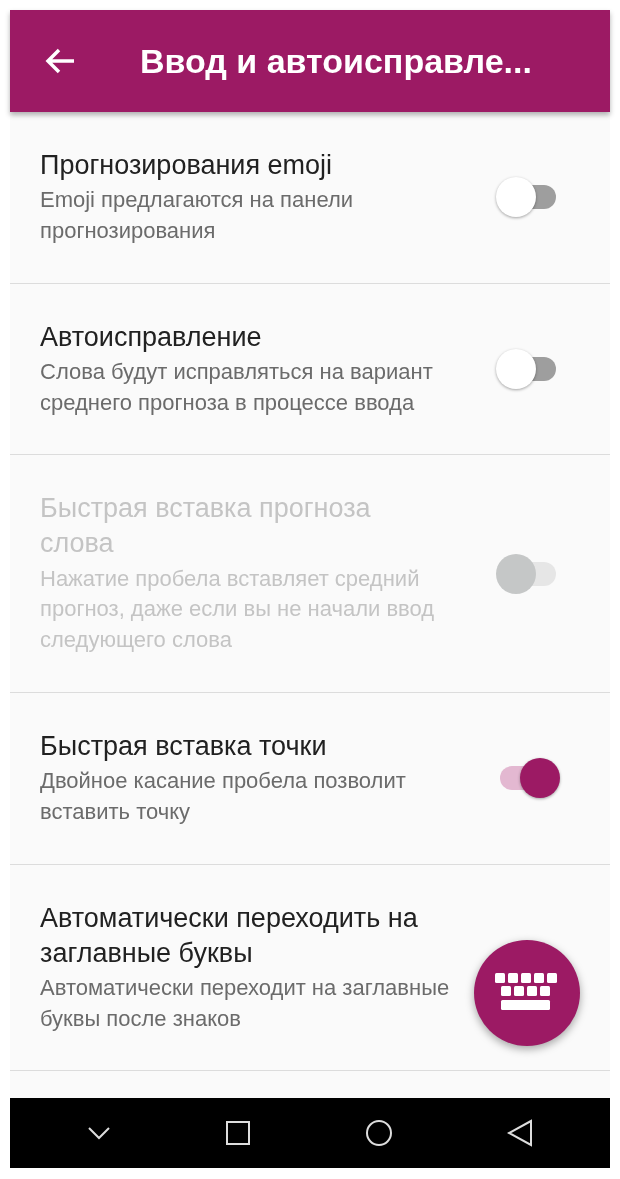 This screenshot has width=620, height=1179. Describe the element at coordinates (184, 746) in the screenshot. I see `setting-title: Быстрая вставка точки` at that location.